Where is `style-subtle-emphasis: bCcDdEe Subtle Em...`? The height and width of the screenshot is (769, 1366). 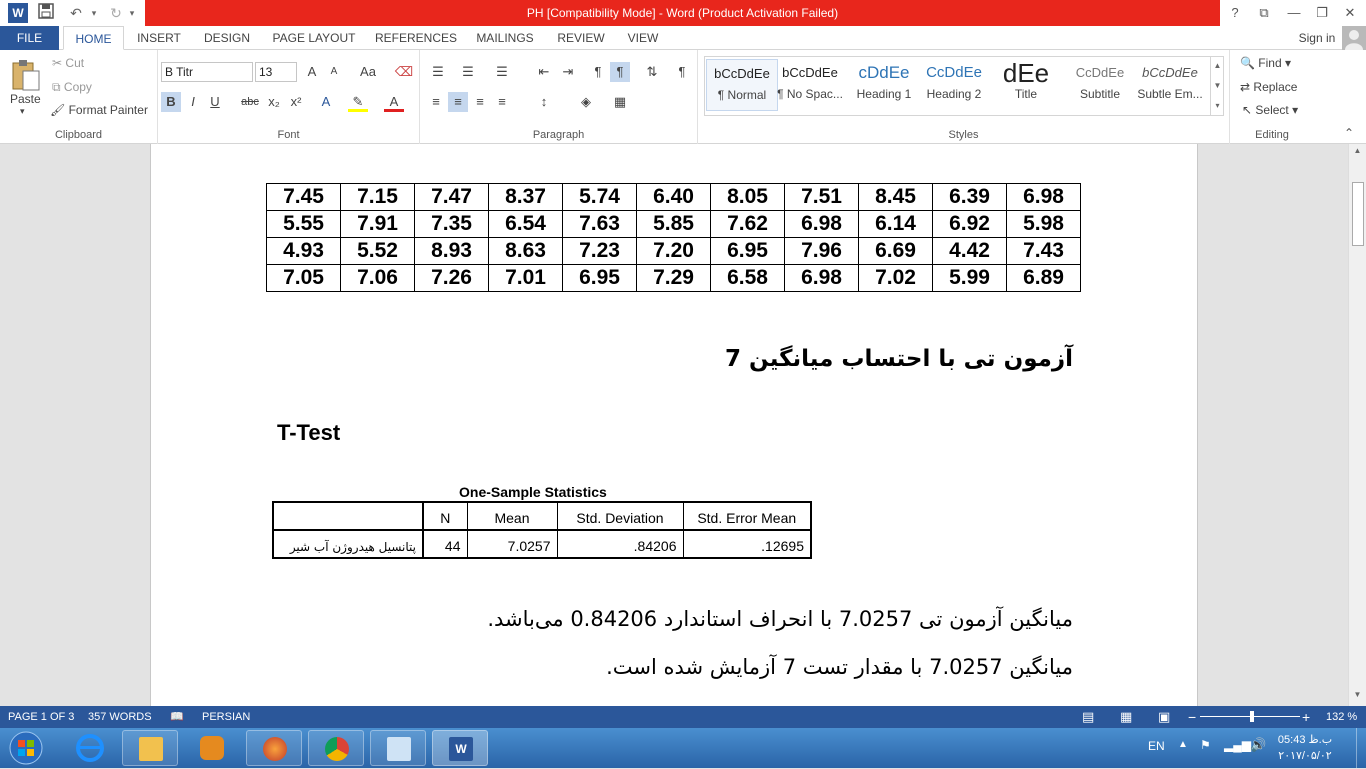
style-subtle-emphasis: bCcDdEe Subtle Em... is located at coordinates (1170, 85).